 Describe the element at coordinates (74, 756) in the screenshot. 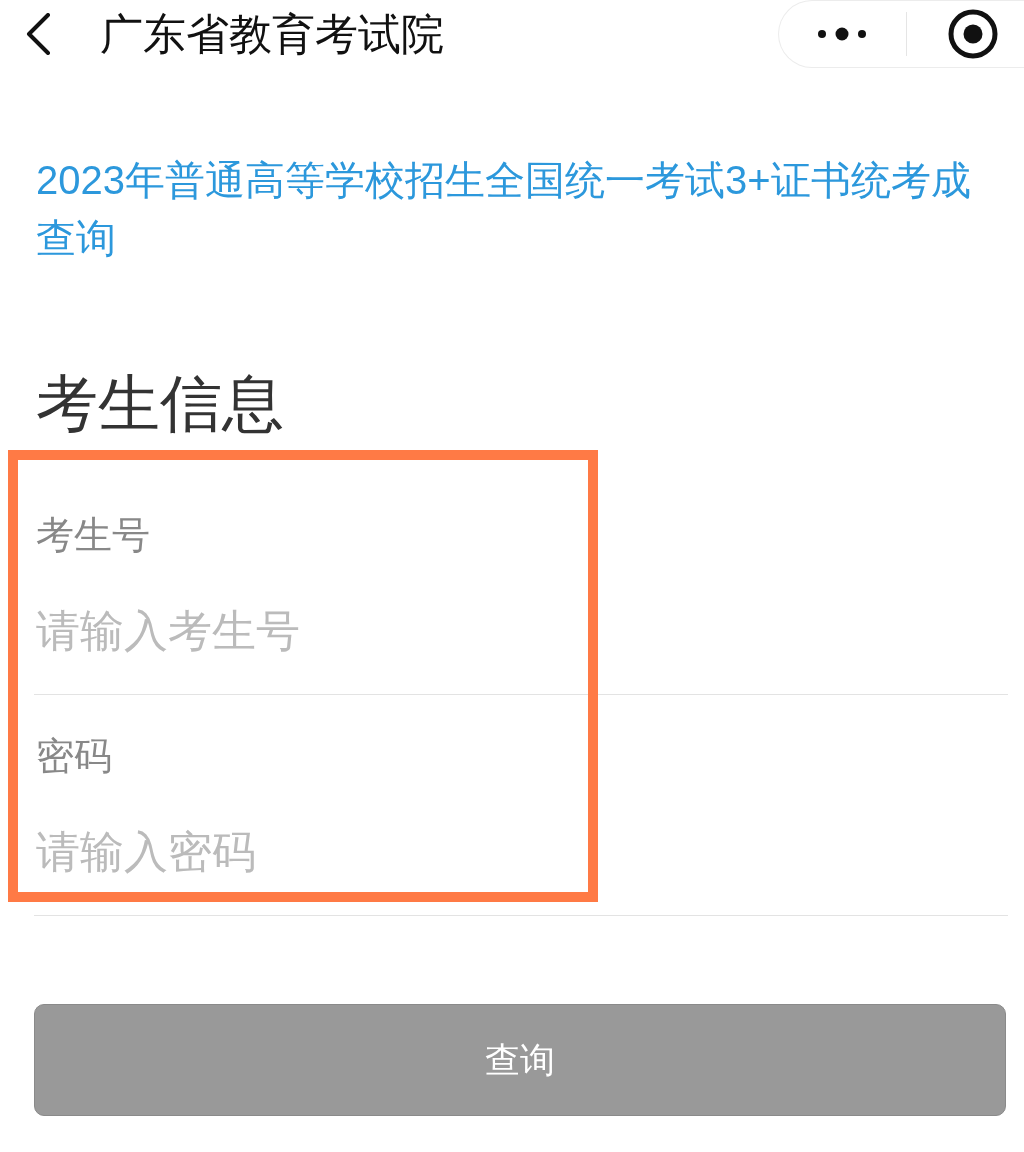

I see `field-label: 密码` at that location.